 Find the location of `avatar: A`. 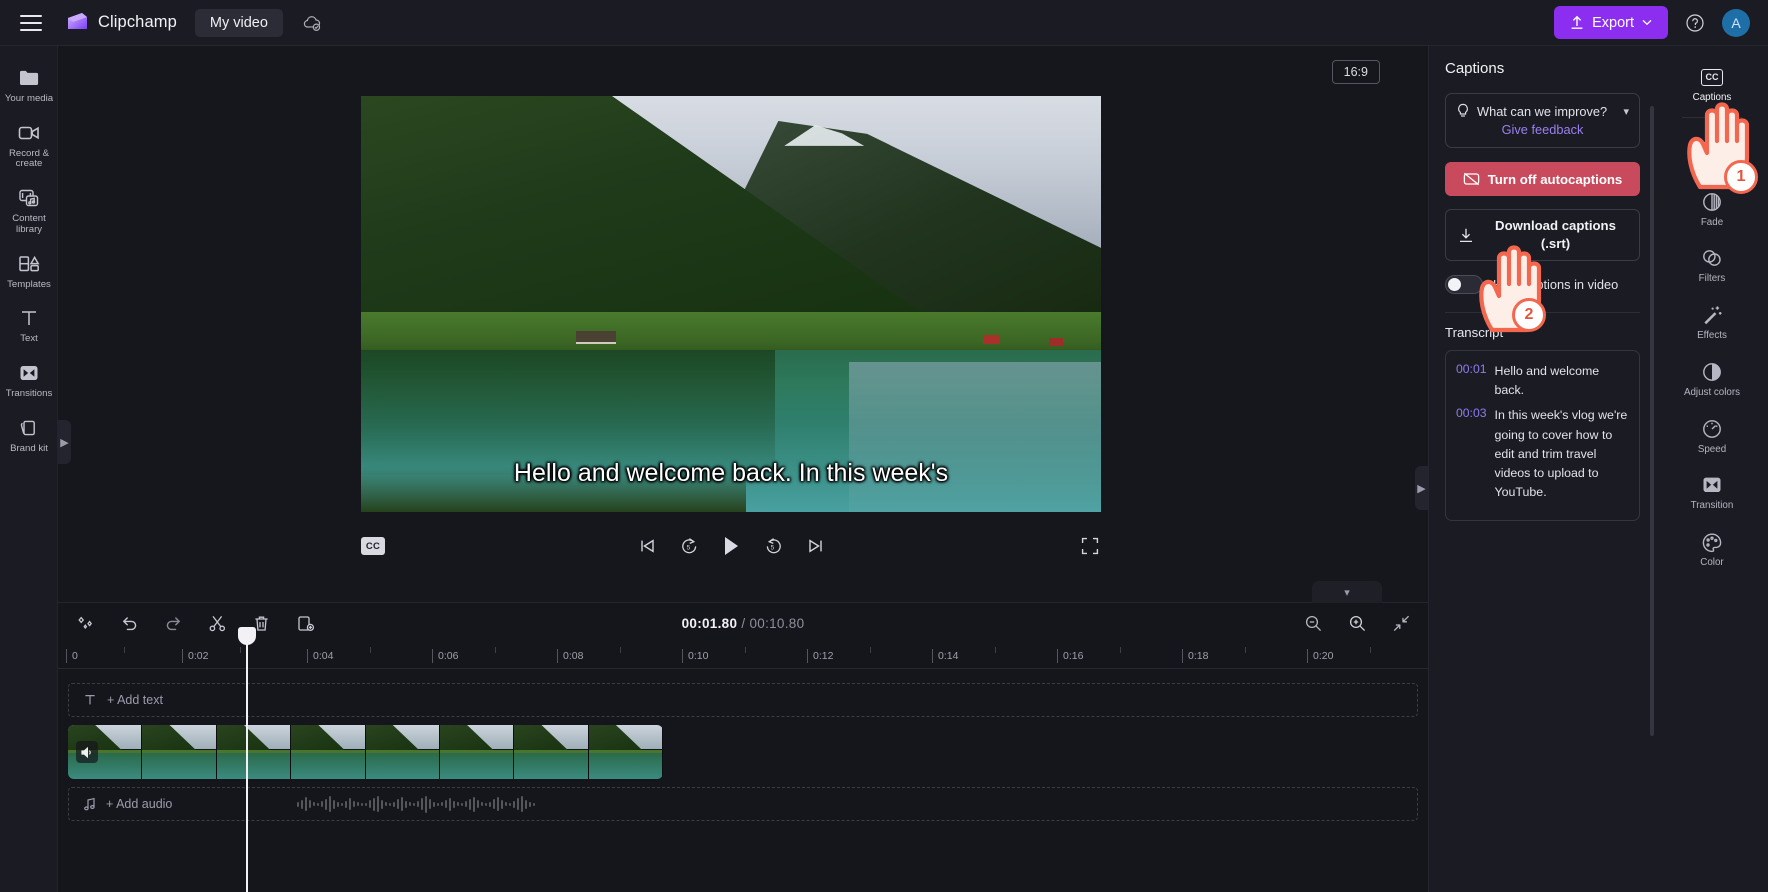

avatar: A is located at coordinates (1736, 22).